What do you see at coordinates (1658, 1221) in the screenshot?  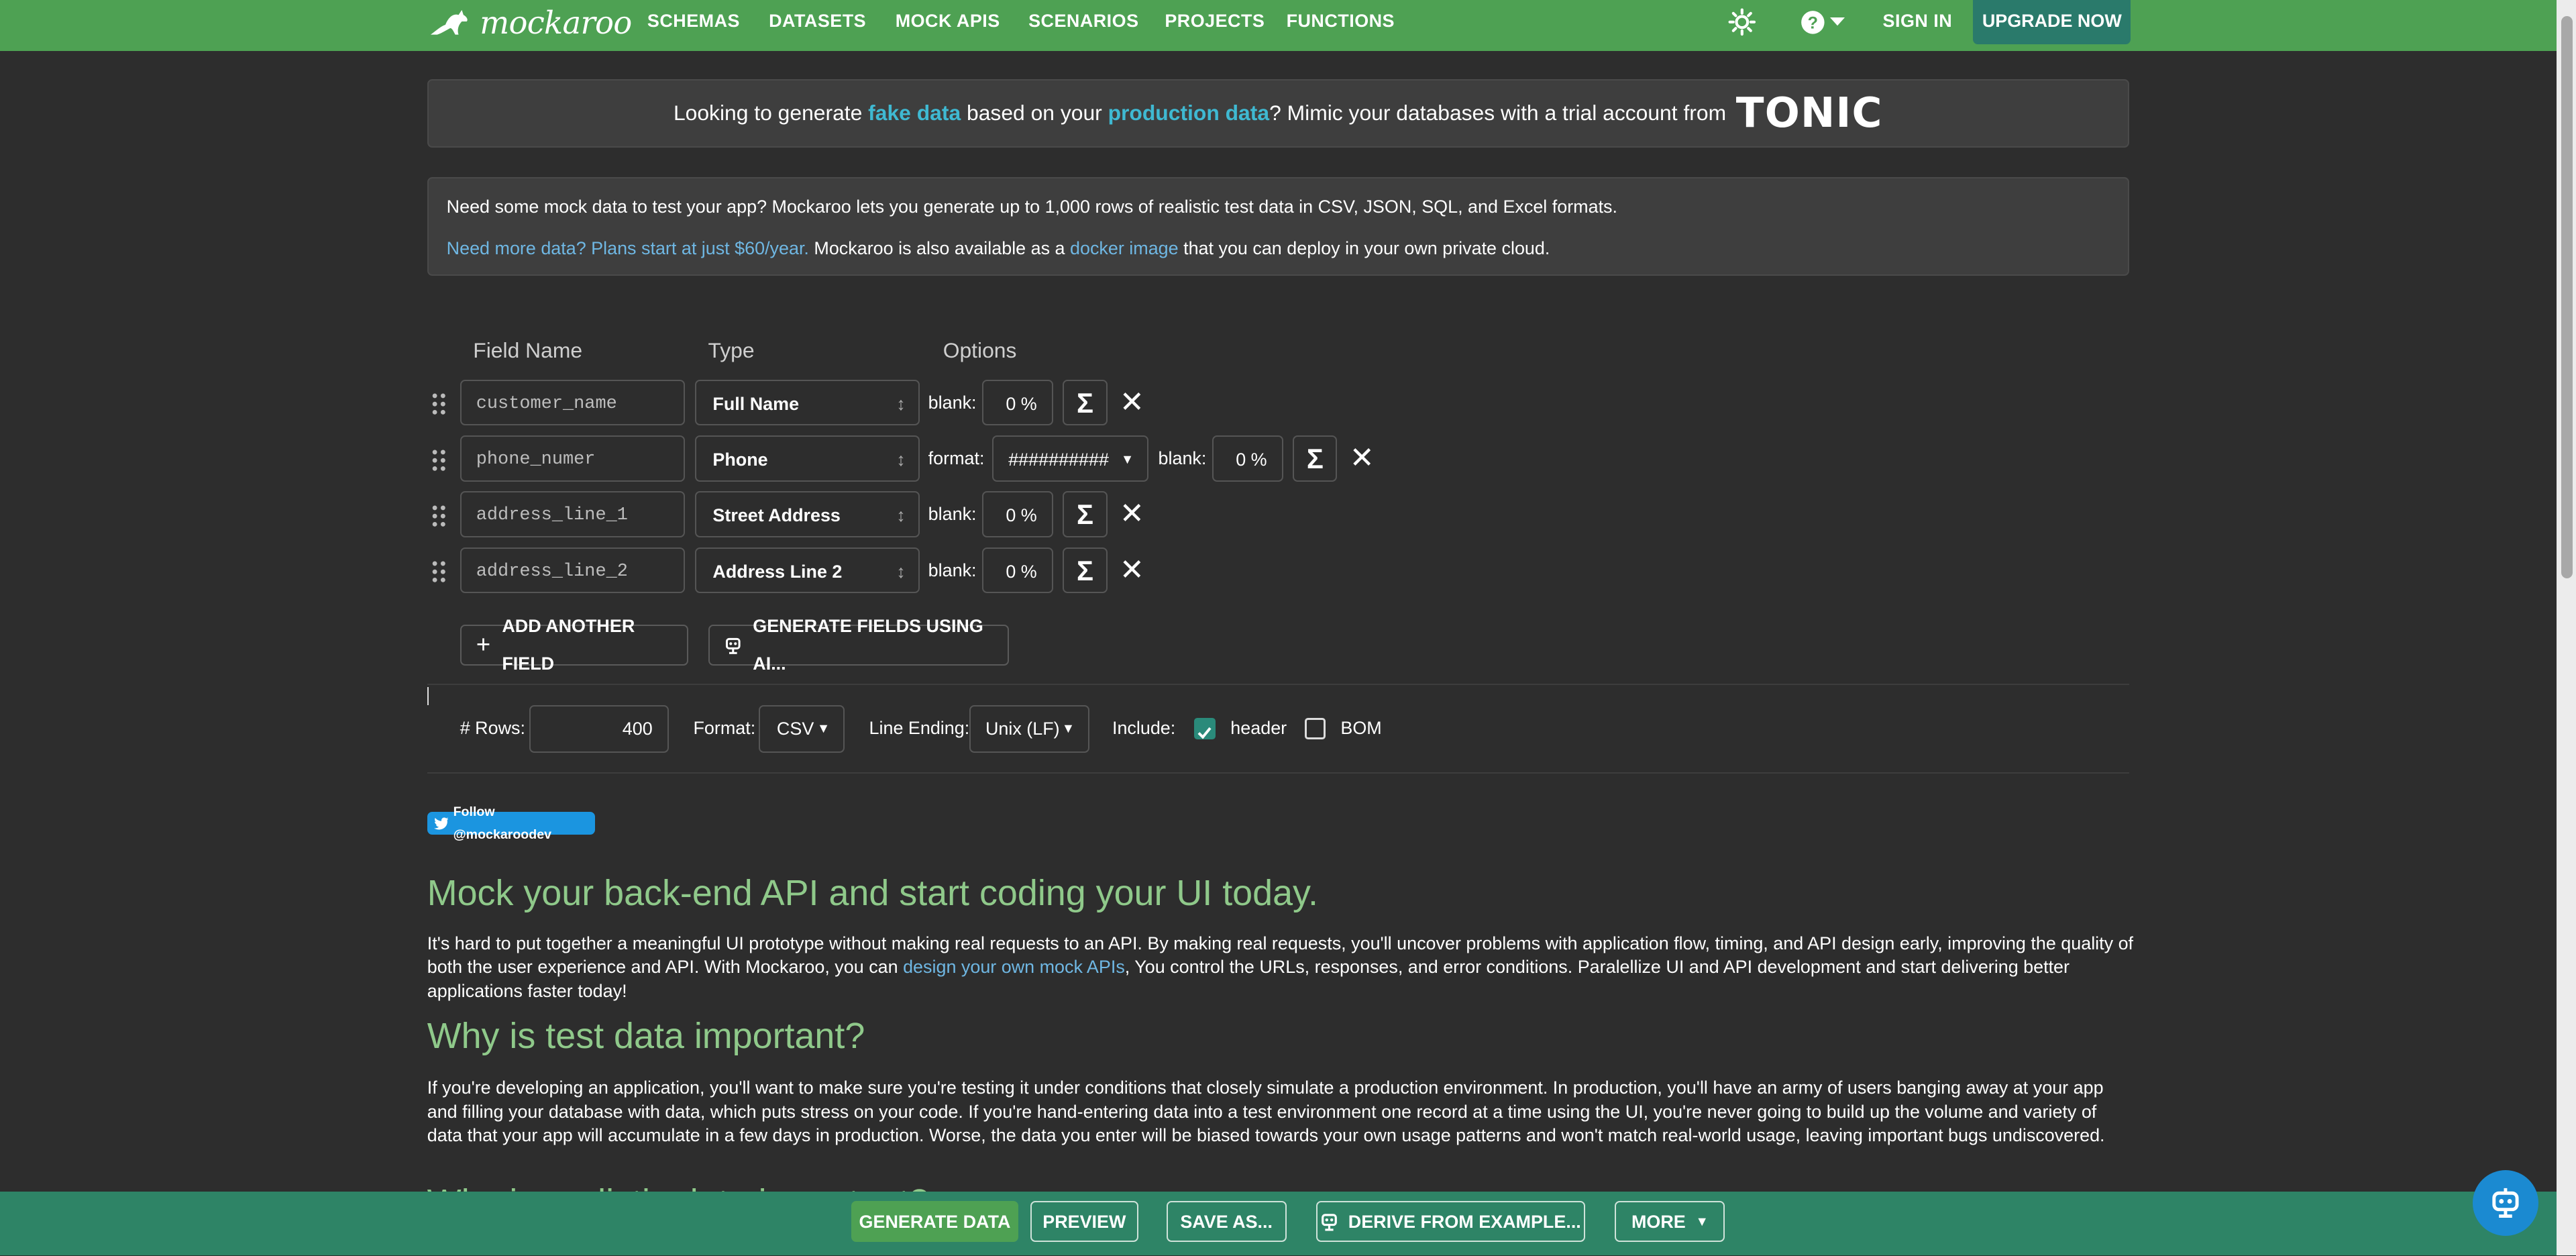 I see `more-label: MORE` at bounding box center [1658, 1221].